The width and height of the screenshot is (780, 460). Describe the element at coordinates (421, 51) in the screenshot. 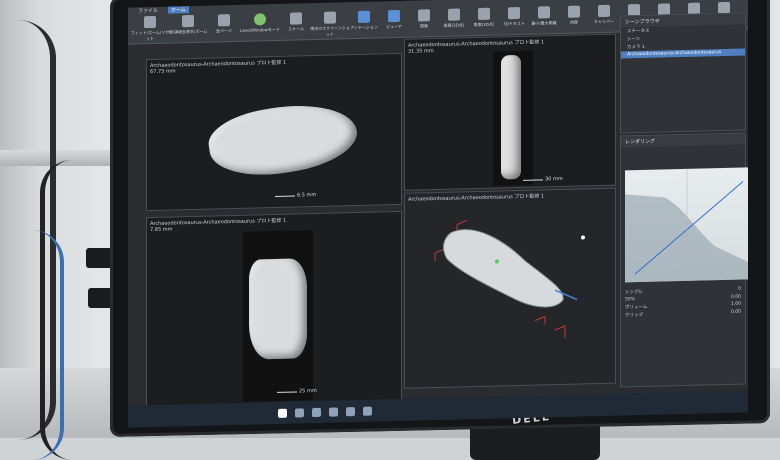

I see `viewport-dimension: 31.35 mm` at that location.